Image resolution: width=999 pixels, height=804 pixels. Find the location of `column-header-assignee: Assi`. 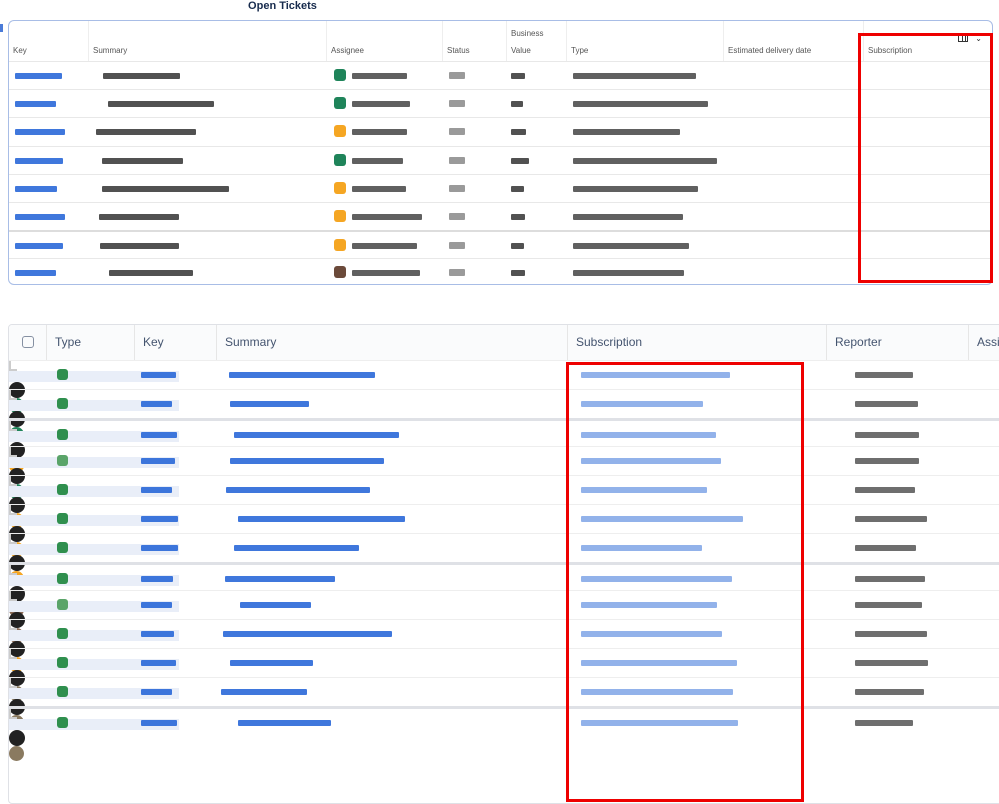

column-header-assignee: Assi is located at coordinates (983, 342).